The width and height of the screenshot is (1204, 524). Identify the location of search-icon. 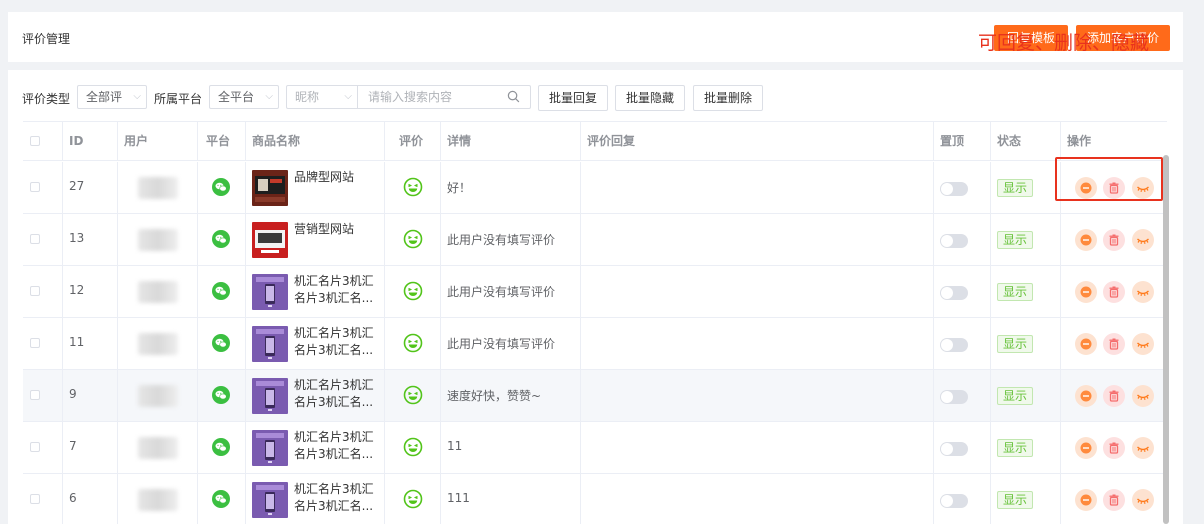
(513, 96).